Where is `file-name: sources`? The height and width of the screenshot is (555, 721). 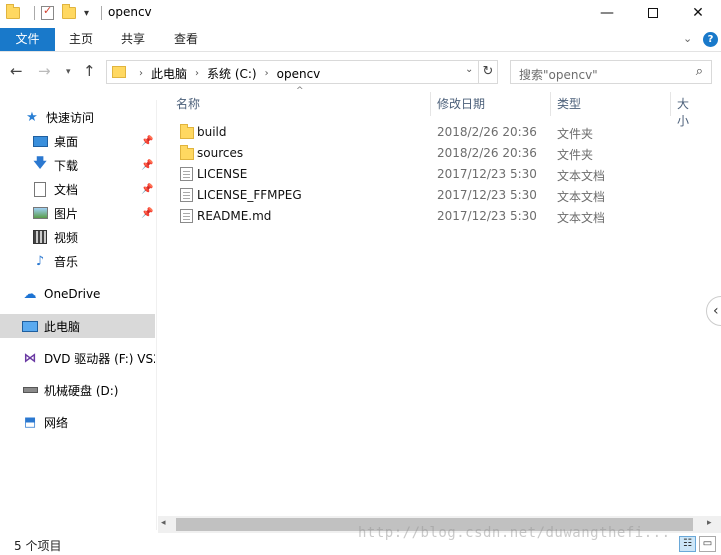 file-name: sources is located at coordinates (220, 153).